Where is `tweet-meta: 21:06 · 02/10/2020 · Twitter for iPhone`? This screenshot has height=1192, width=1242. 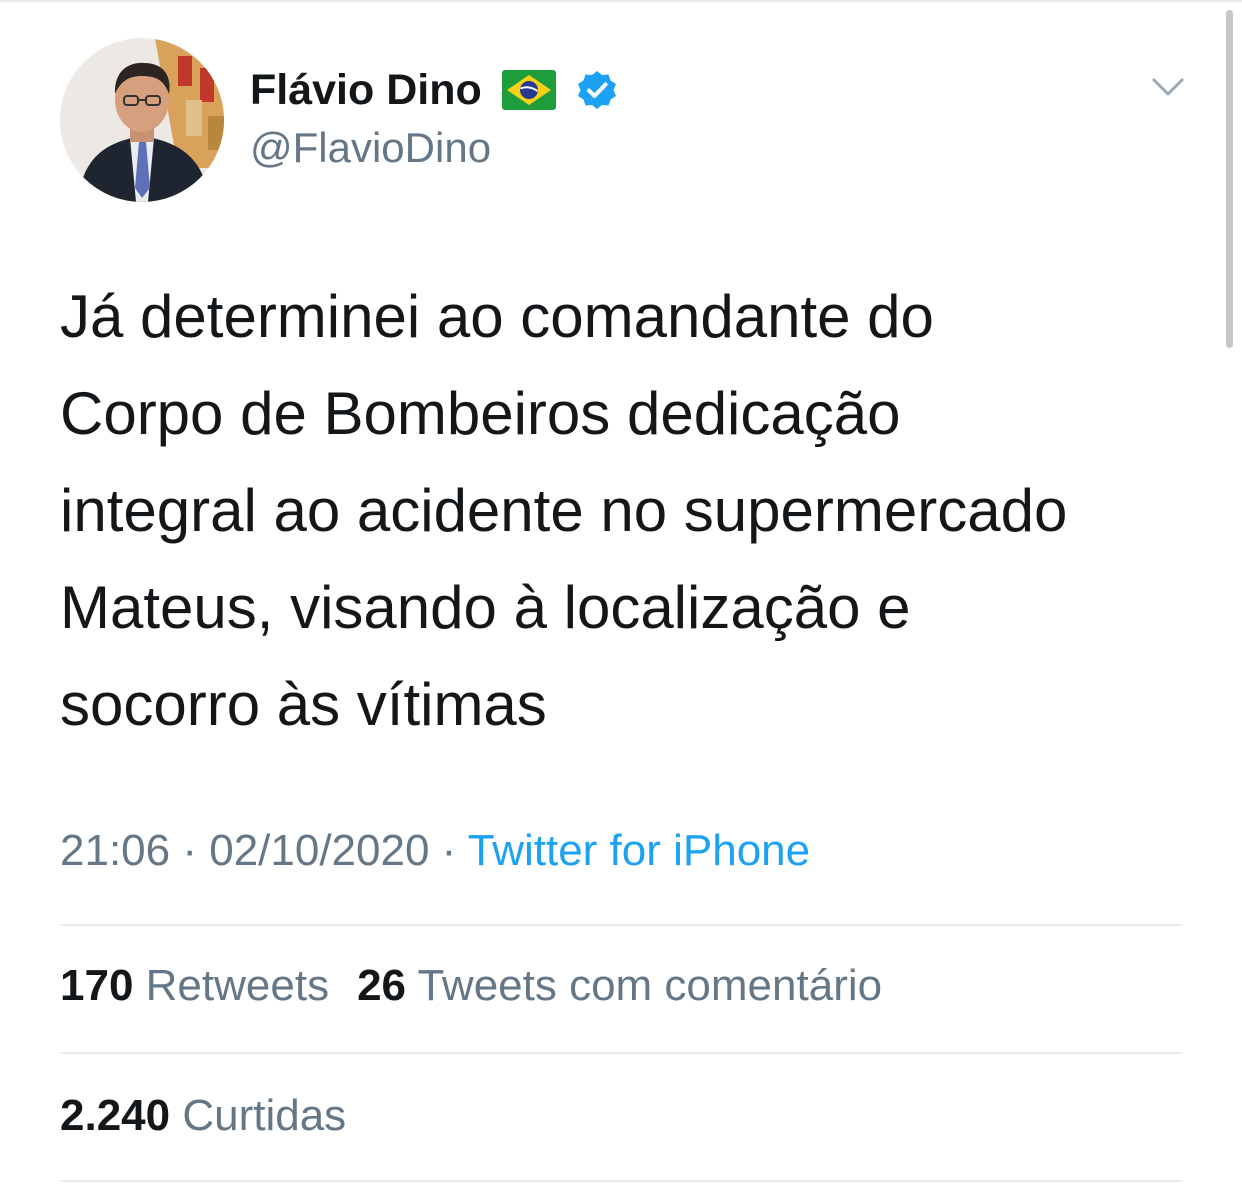 tweet-meta: 21:06 · 02/10/2020 · Twitter for iPhone is located at coordinates (435, 851).